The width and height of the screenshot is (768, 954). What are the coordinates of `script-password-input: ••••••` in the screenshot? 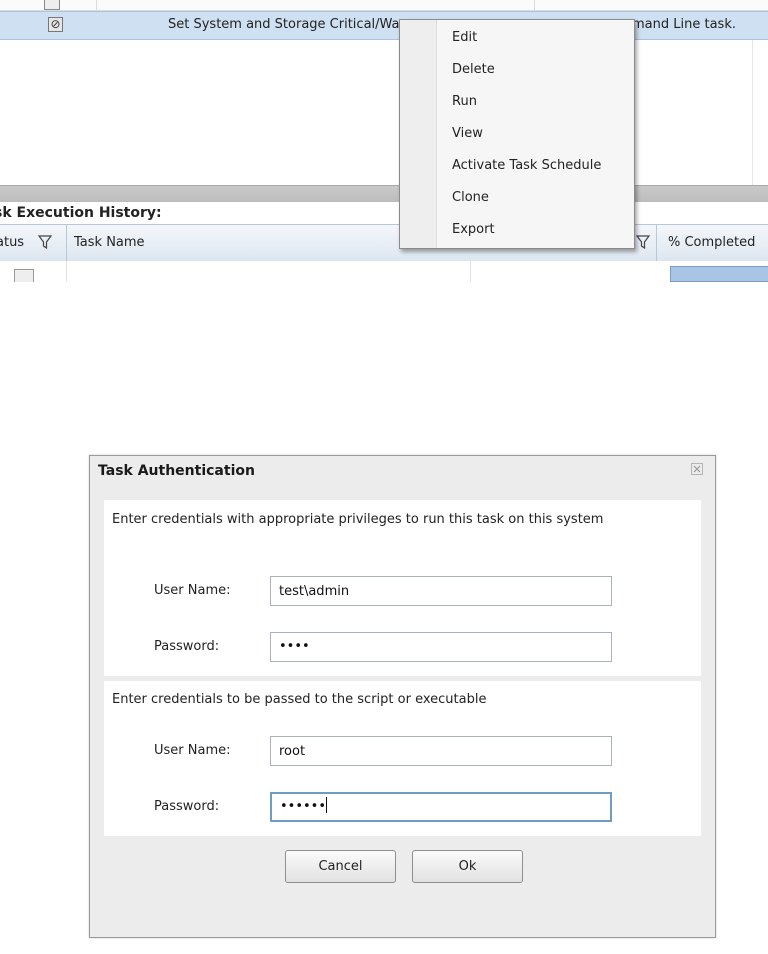 It's located at (441, 807).